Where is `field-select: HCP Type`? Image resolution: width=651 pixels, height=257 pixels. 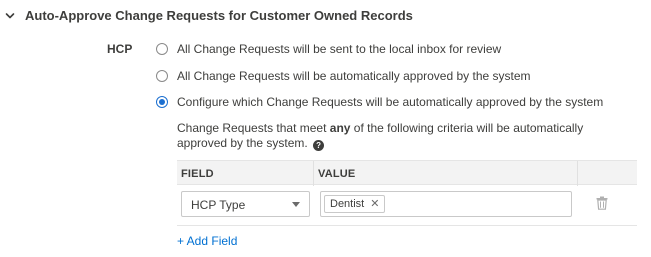 field-select: HCP Type is located at coordinates (245, 204).